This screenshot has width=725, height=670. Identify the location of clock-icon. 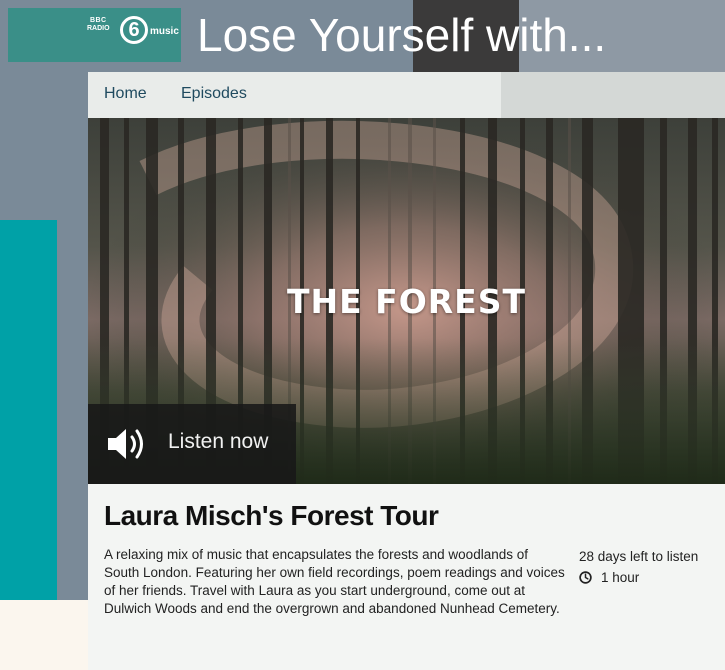
(585, 577).